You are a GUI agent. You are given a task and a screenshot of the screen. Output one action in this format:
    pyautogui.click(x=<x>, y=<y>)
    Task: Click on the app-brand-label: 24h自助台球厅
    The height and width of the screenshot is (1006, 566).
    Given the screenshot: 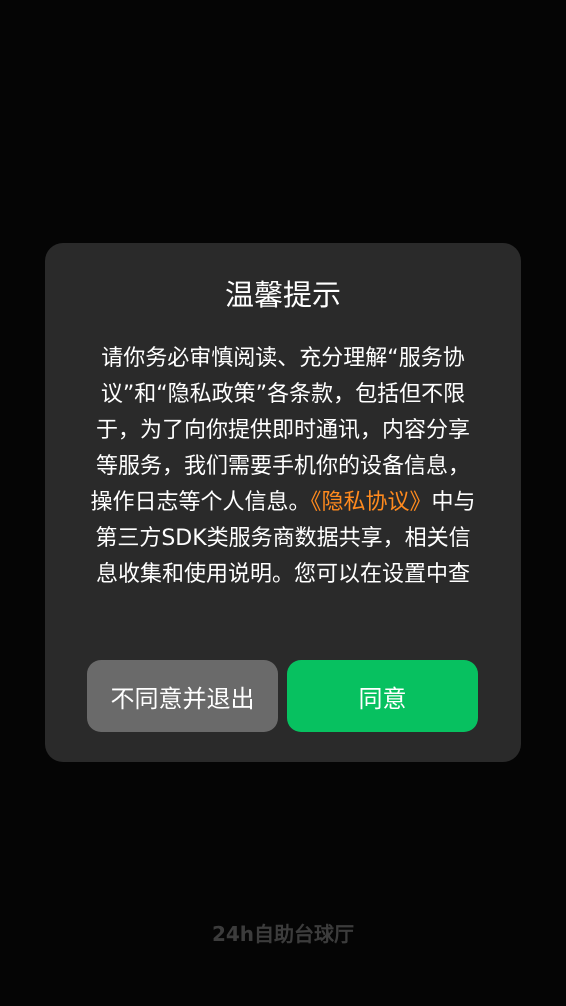 What is the action you would take?
    pyautogui.click(x=283, y=934)
    